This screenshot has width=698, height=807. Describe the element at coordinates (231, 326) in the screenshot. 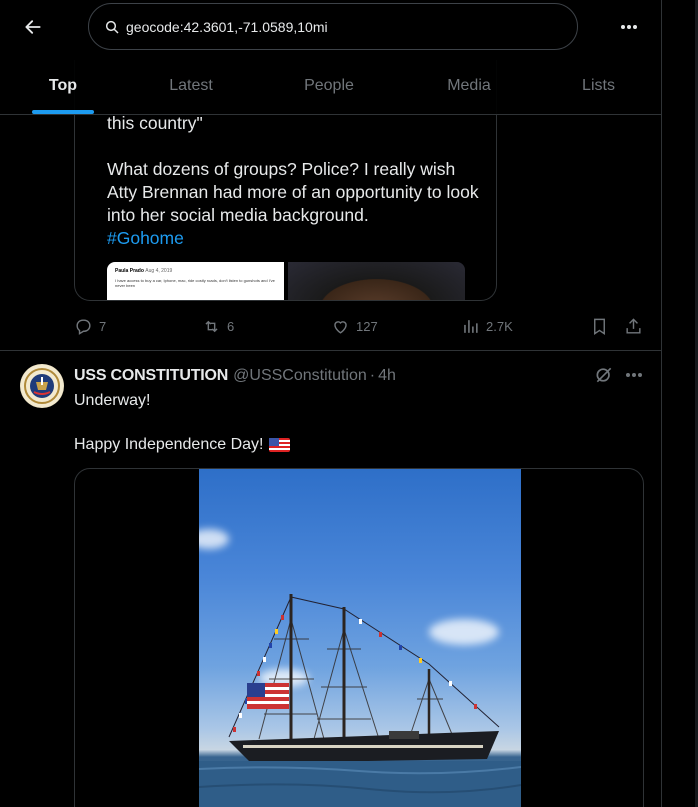

I see `repost-count: 6` at that location.